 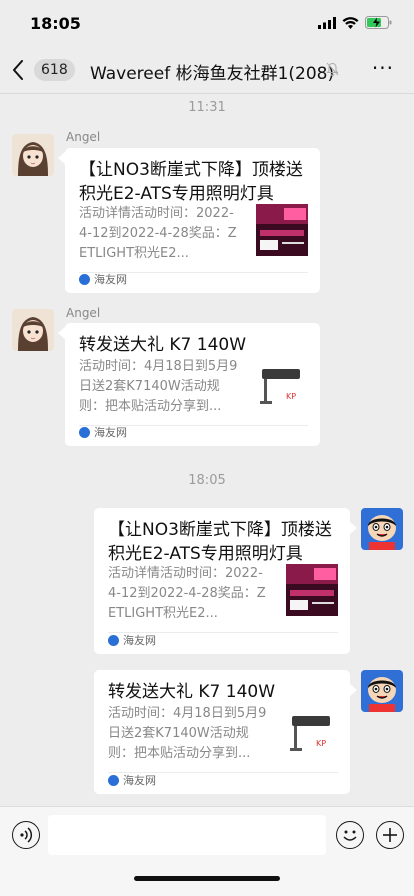 I want to click on status-icons, so click(x=355, y=22).